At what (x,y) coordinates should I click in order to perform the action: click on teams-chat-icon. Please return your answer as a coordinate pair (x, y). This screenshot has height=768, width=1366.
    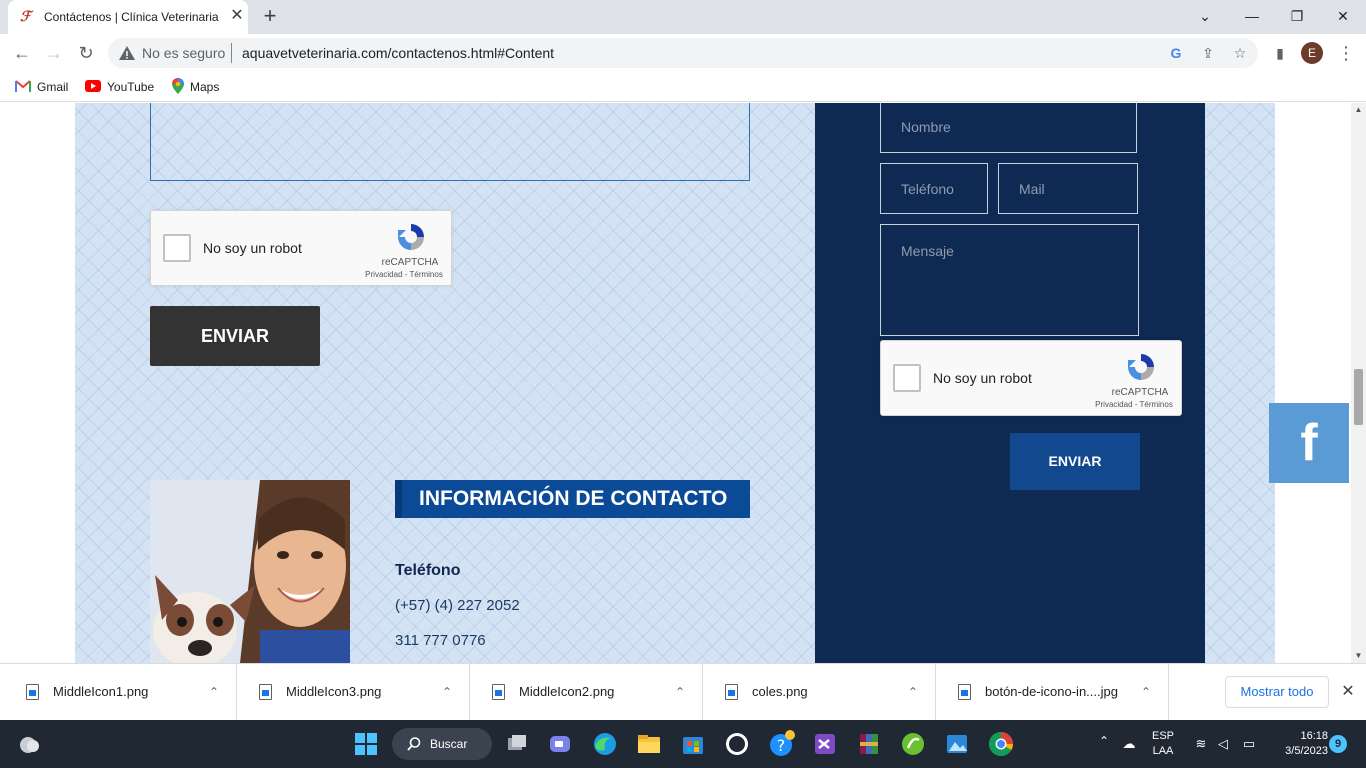
    Looking at the image, I should click on (560, 744).